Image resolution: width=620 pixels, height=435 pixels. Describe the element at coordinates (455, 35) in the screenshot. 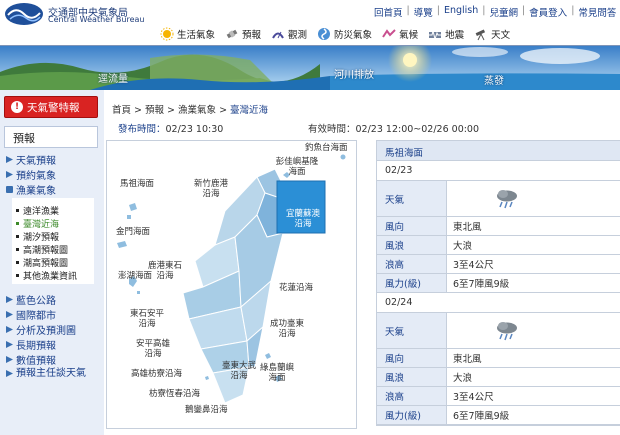

I see `nav-label: 地震` at that location.